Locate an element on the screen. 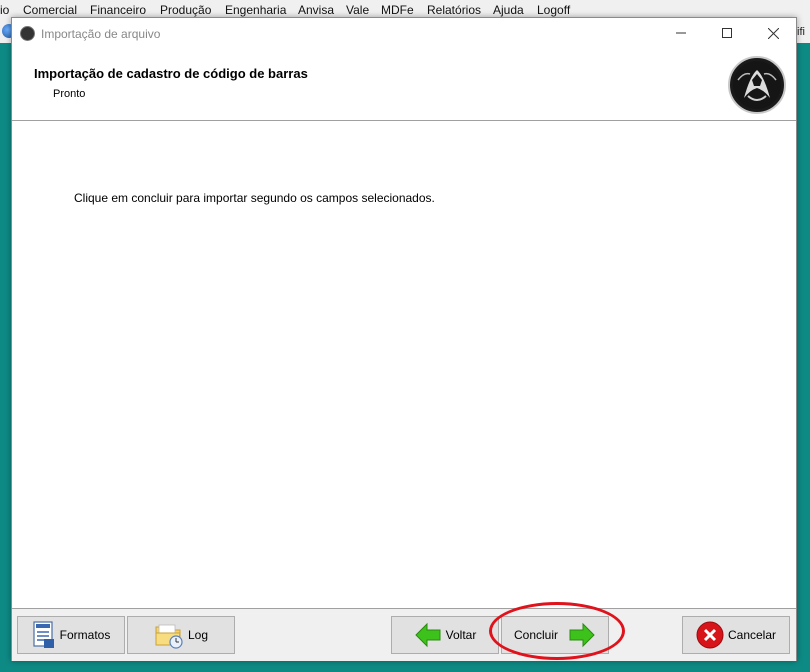  log-button: Log is located at coordinates (181, 635).